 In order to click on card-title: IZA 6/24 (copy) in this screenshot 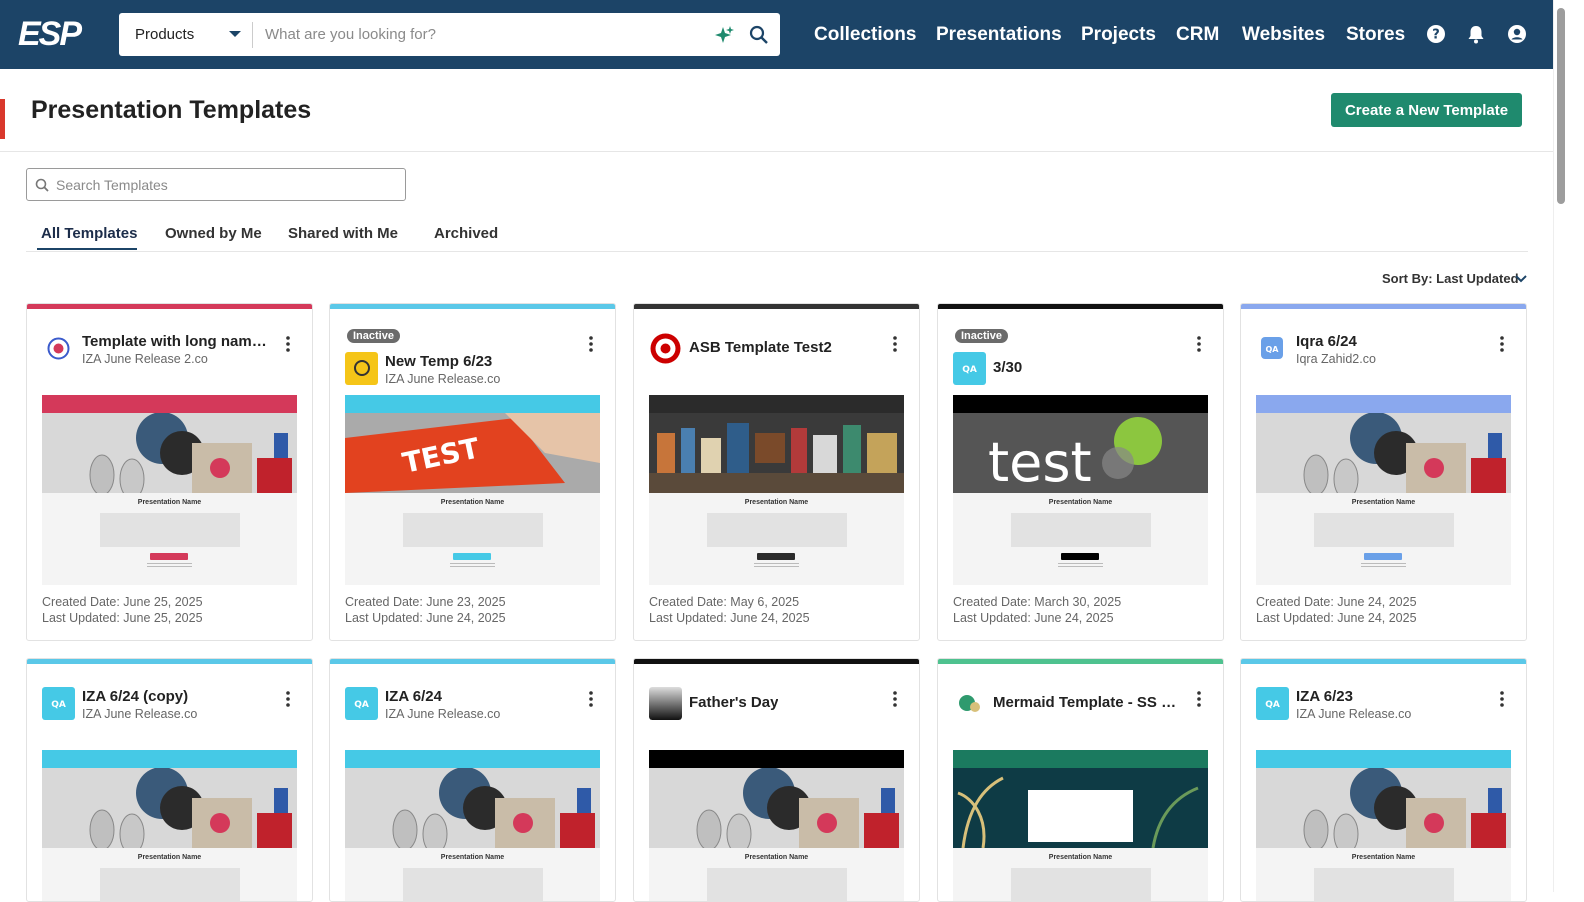, I will do `click(135, 697)`.